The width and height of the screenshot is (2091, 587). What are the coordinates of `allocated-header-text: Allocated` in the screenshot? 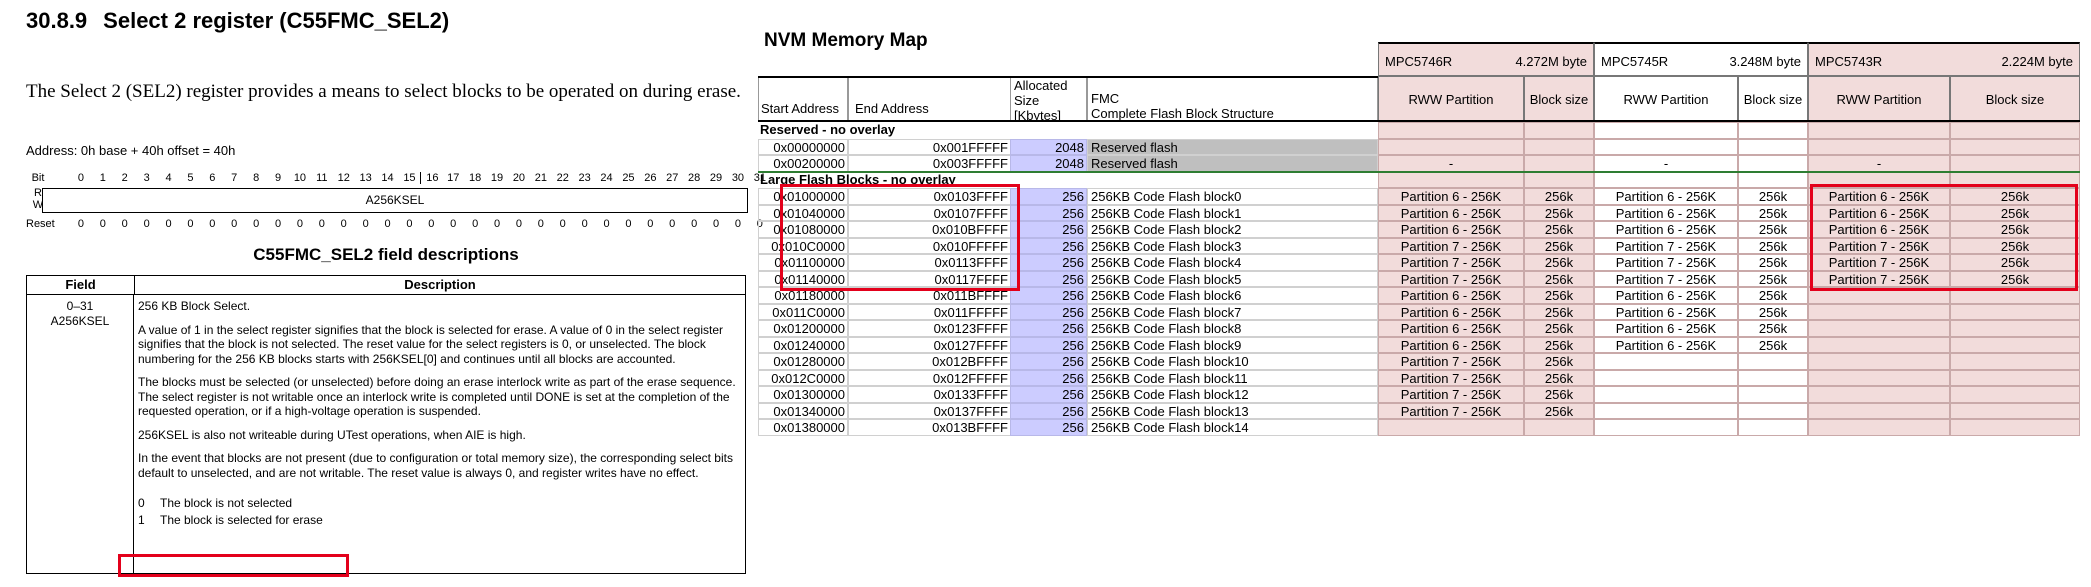 It's located at (1041, 85).